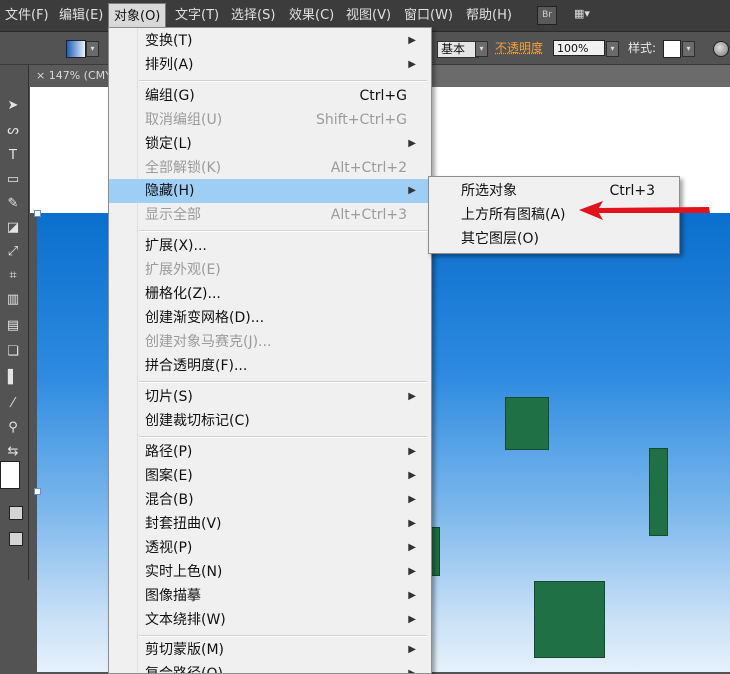 The width and height of the screenshot is (730, 674). Describe the element at coordinates (27, 15) in the screenshot. I see `menu-file: 文件(F)` at that location.